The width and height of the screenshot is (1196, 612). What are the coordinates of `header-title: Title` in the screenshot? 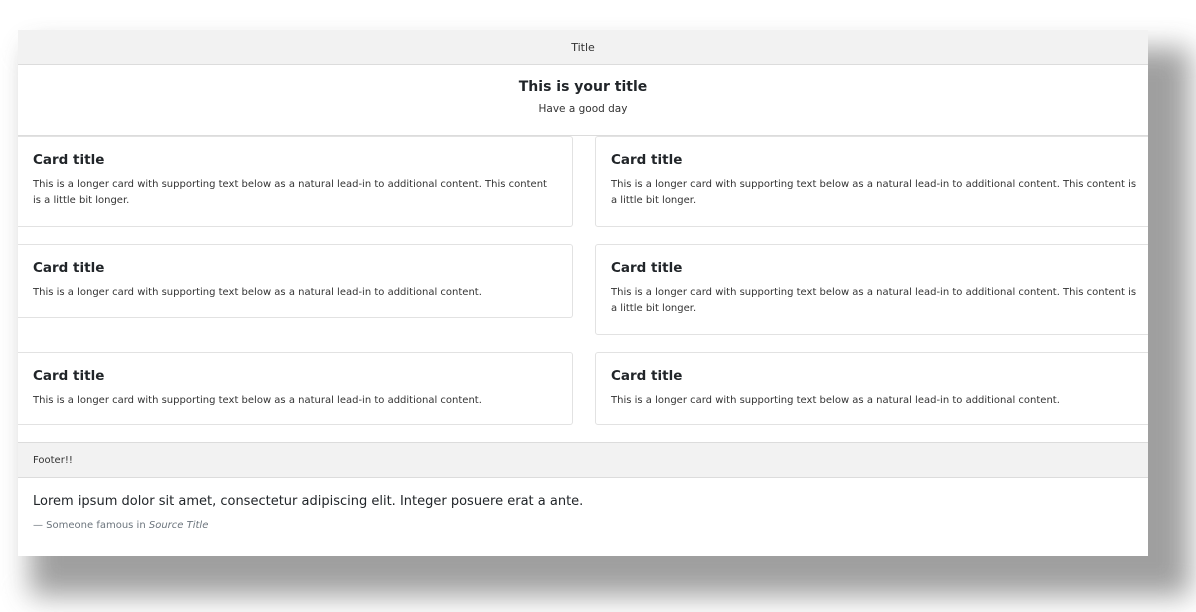 It's located at (583, 47).